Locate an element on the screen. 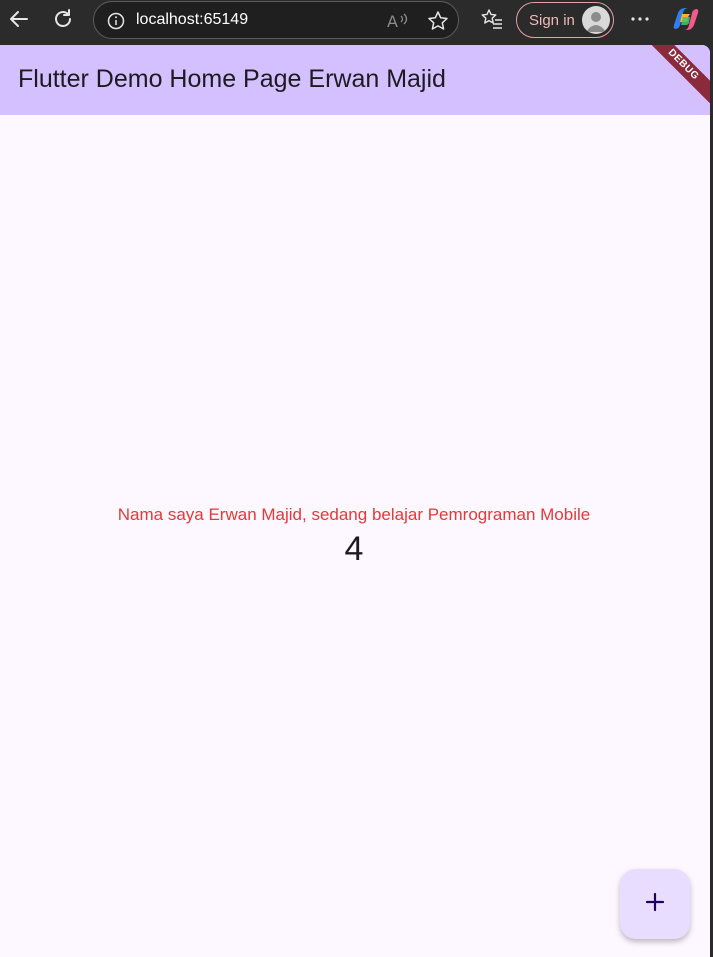 Image resolution: width=713 pixels, height=957 pixels. address-bar: localhost:65149 A is located at coordinates (276, 20).